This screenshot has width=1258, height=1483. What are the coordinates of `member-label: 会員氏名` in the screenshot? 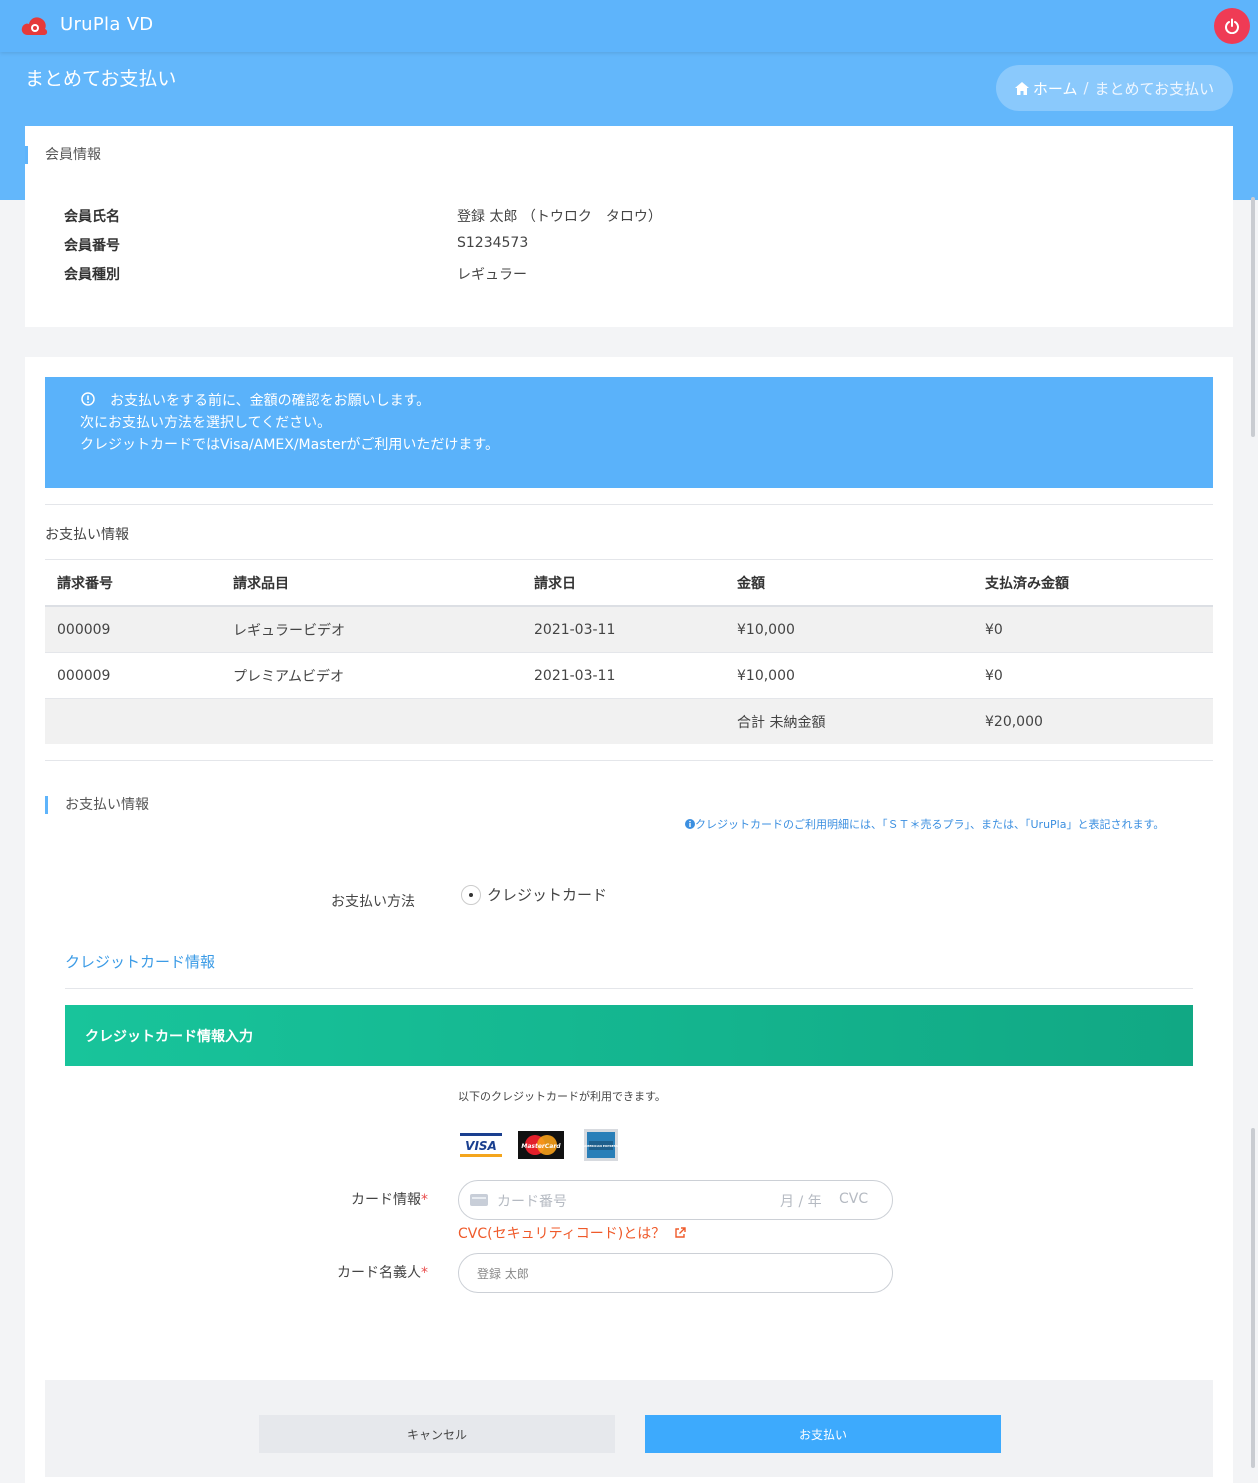 It's located at (92, 217).